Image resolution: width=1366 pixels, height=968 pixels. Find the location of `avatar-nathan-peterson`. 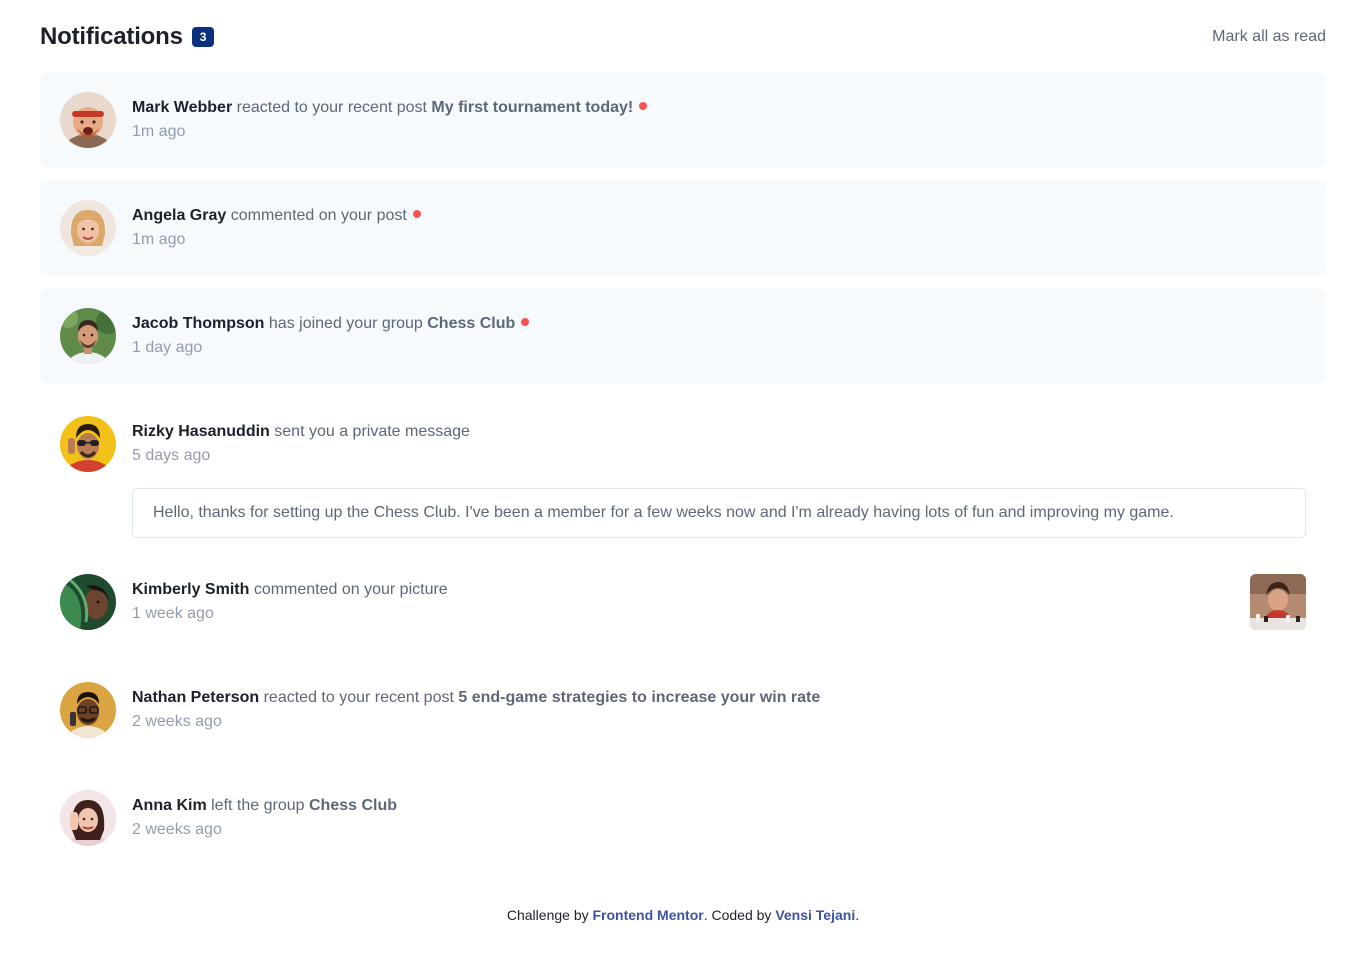

avatar-nathan-peterson is located at coordinates (88, 710).